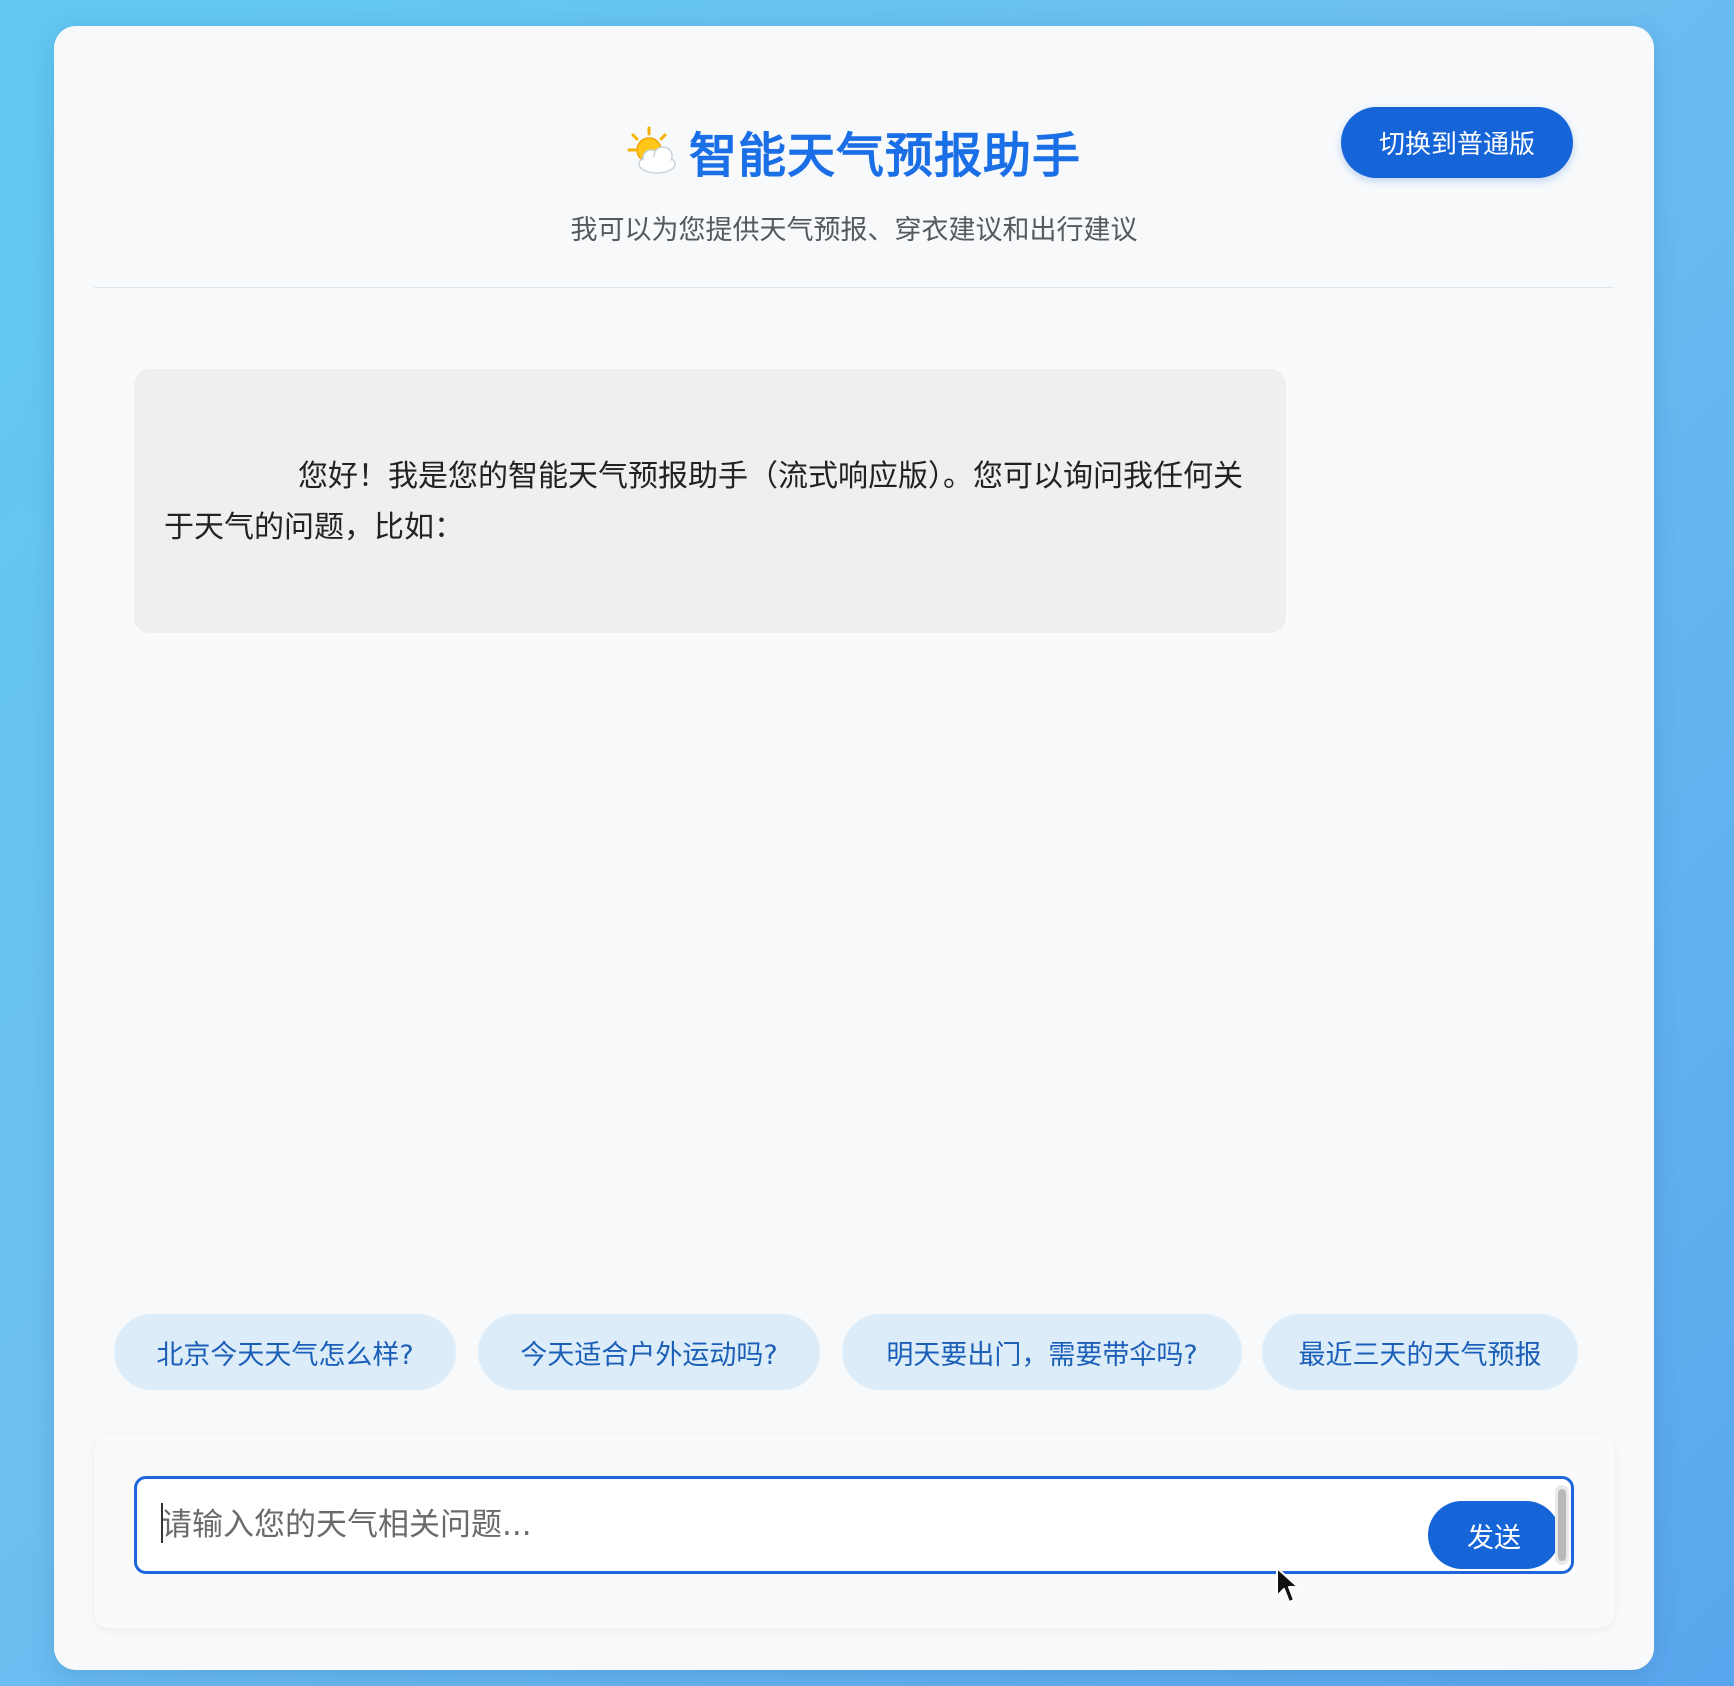  I want to click on input-scrollbar, so click(1562, 1525).